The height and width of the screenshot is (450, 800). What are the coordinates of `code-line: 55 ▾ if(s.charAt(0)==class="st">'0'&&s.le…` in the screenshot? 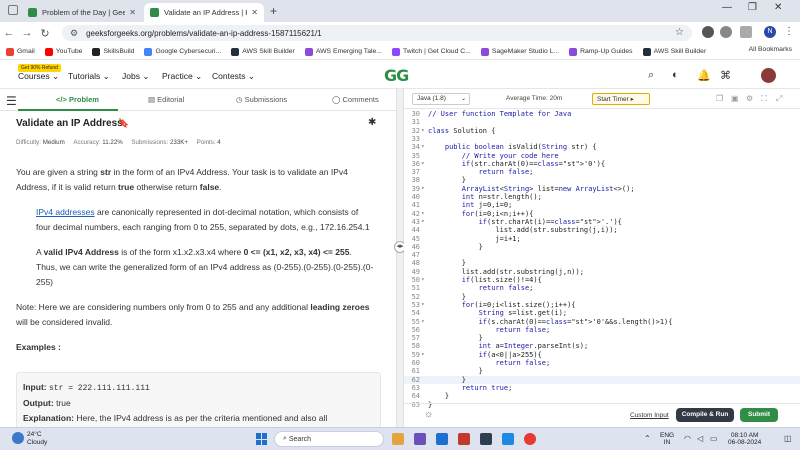 It's located at (602, 322).